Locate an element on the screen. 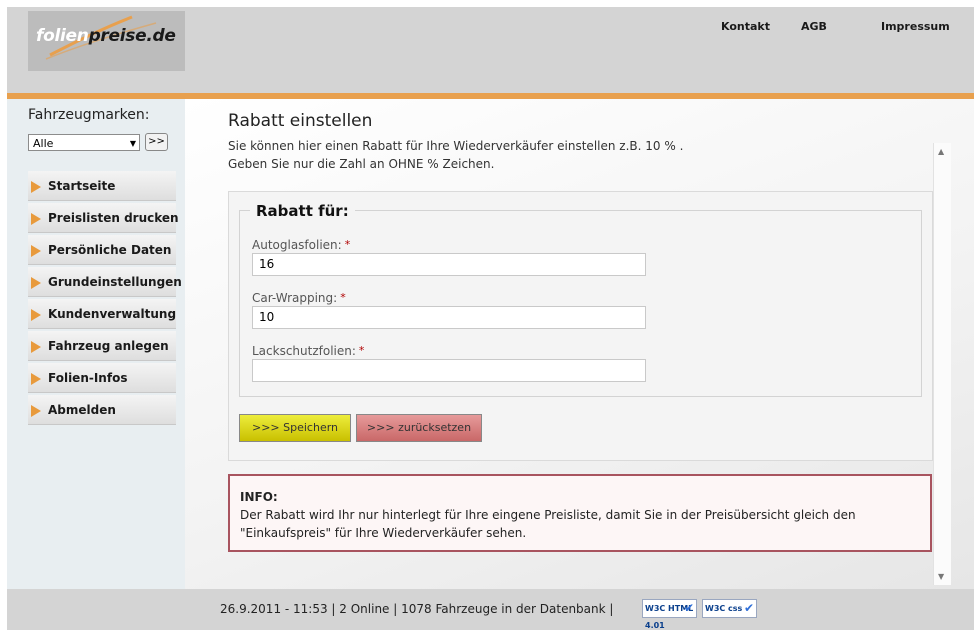  sidebar-item-abmelden: Abmelden is located at coordinates (102, 410).